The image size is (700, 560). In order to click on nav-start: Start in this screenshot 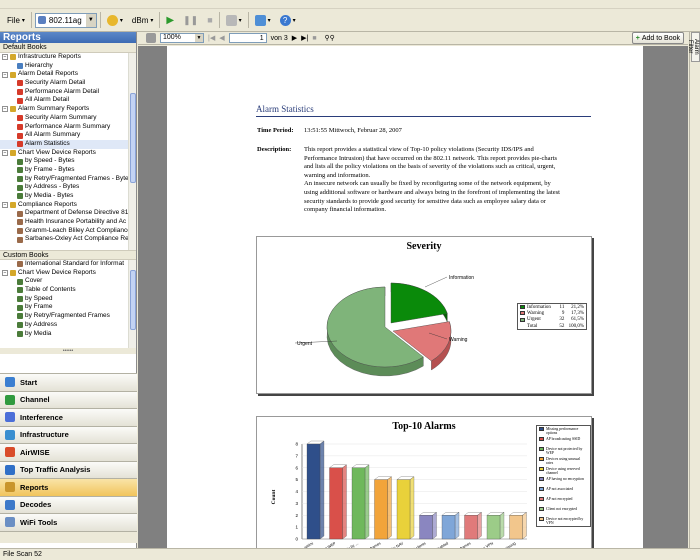, I will do `click(68, 382)`.